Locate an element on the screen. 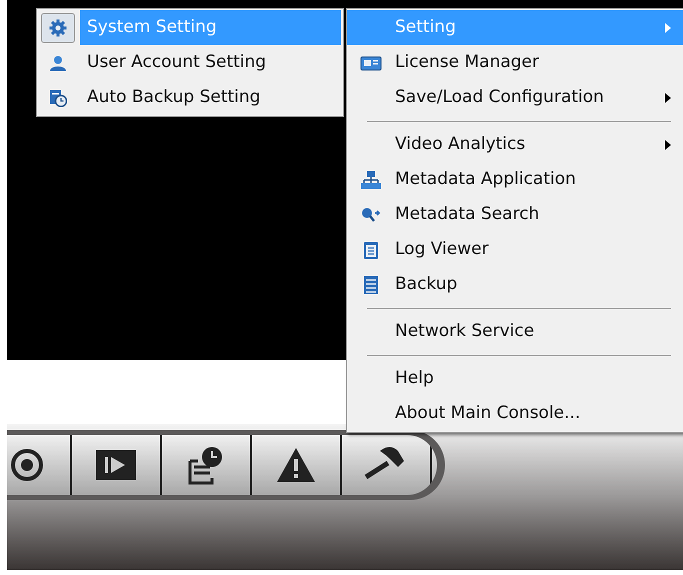 The width and height of the screenshot is (683, 575). list-icon is located at coordinates (371, 284).